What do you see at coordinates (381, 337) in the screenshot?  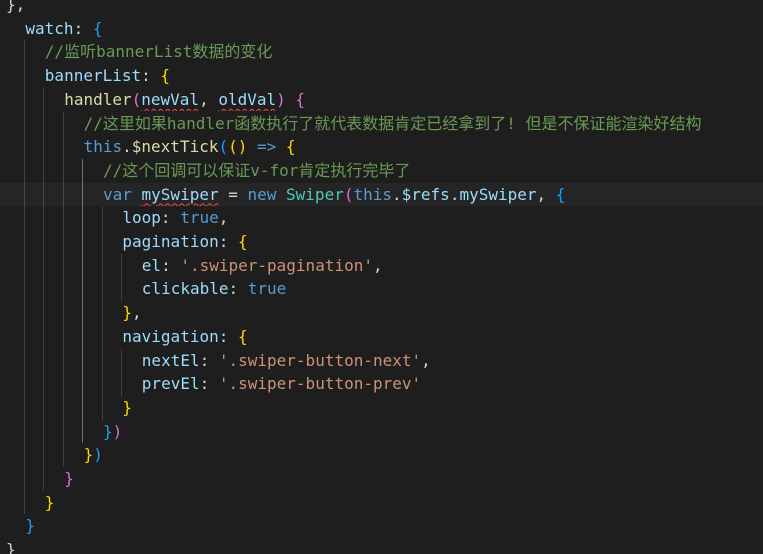 I see `code-line: navigation: {` at bounding box center [381, 337].